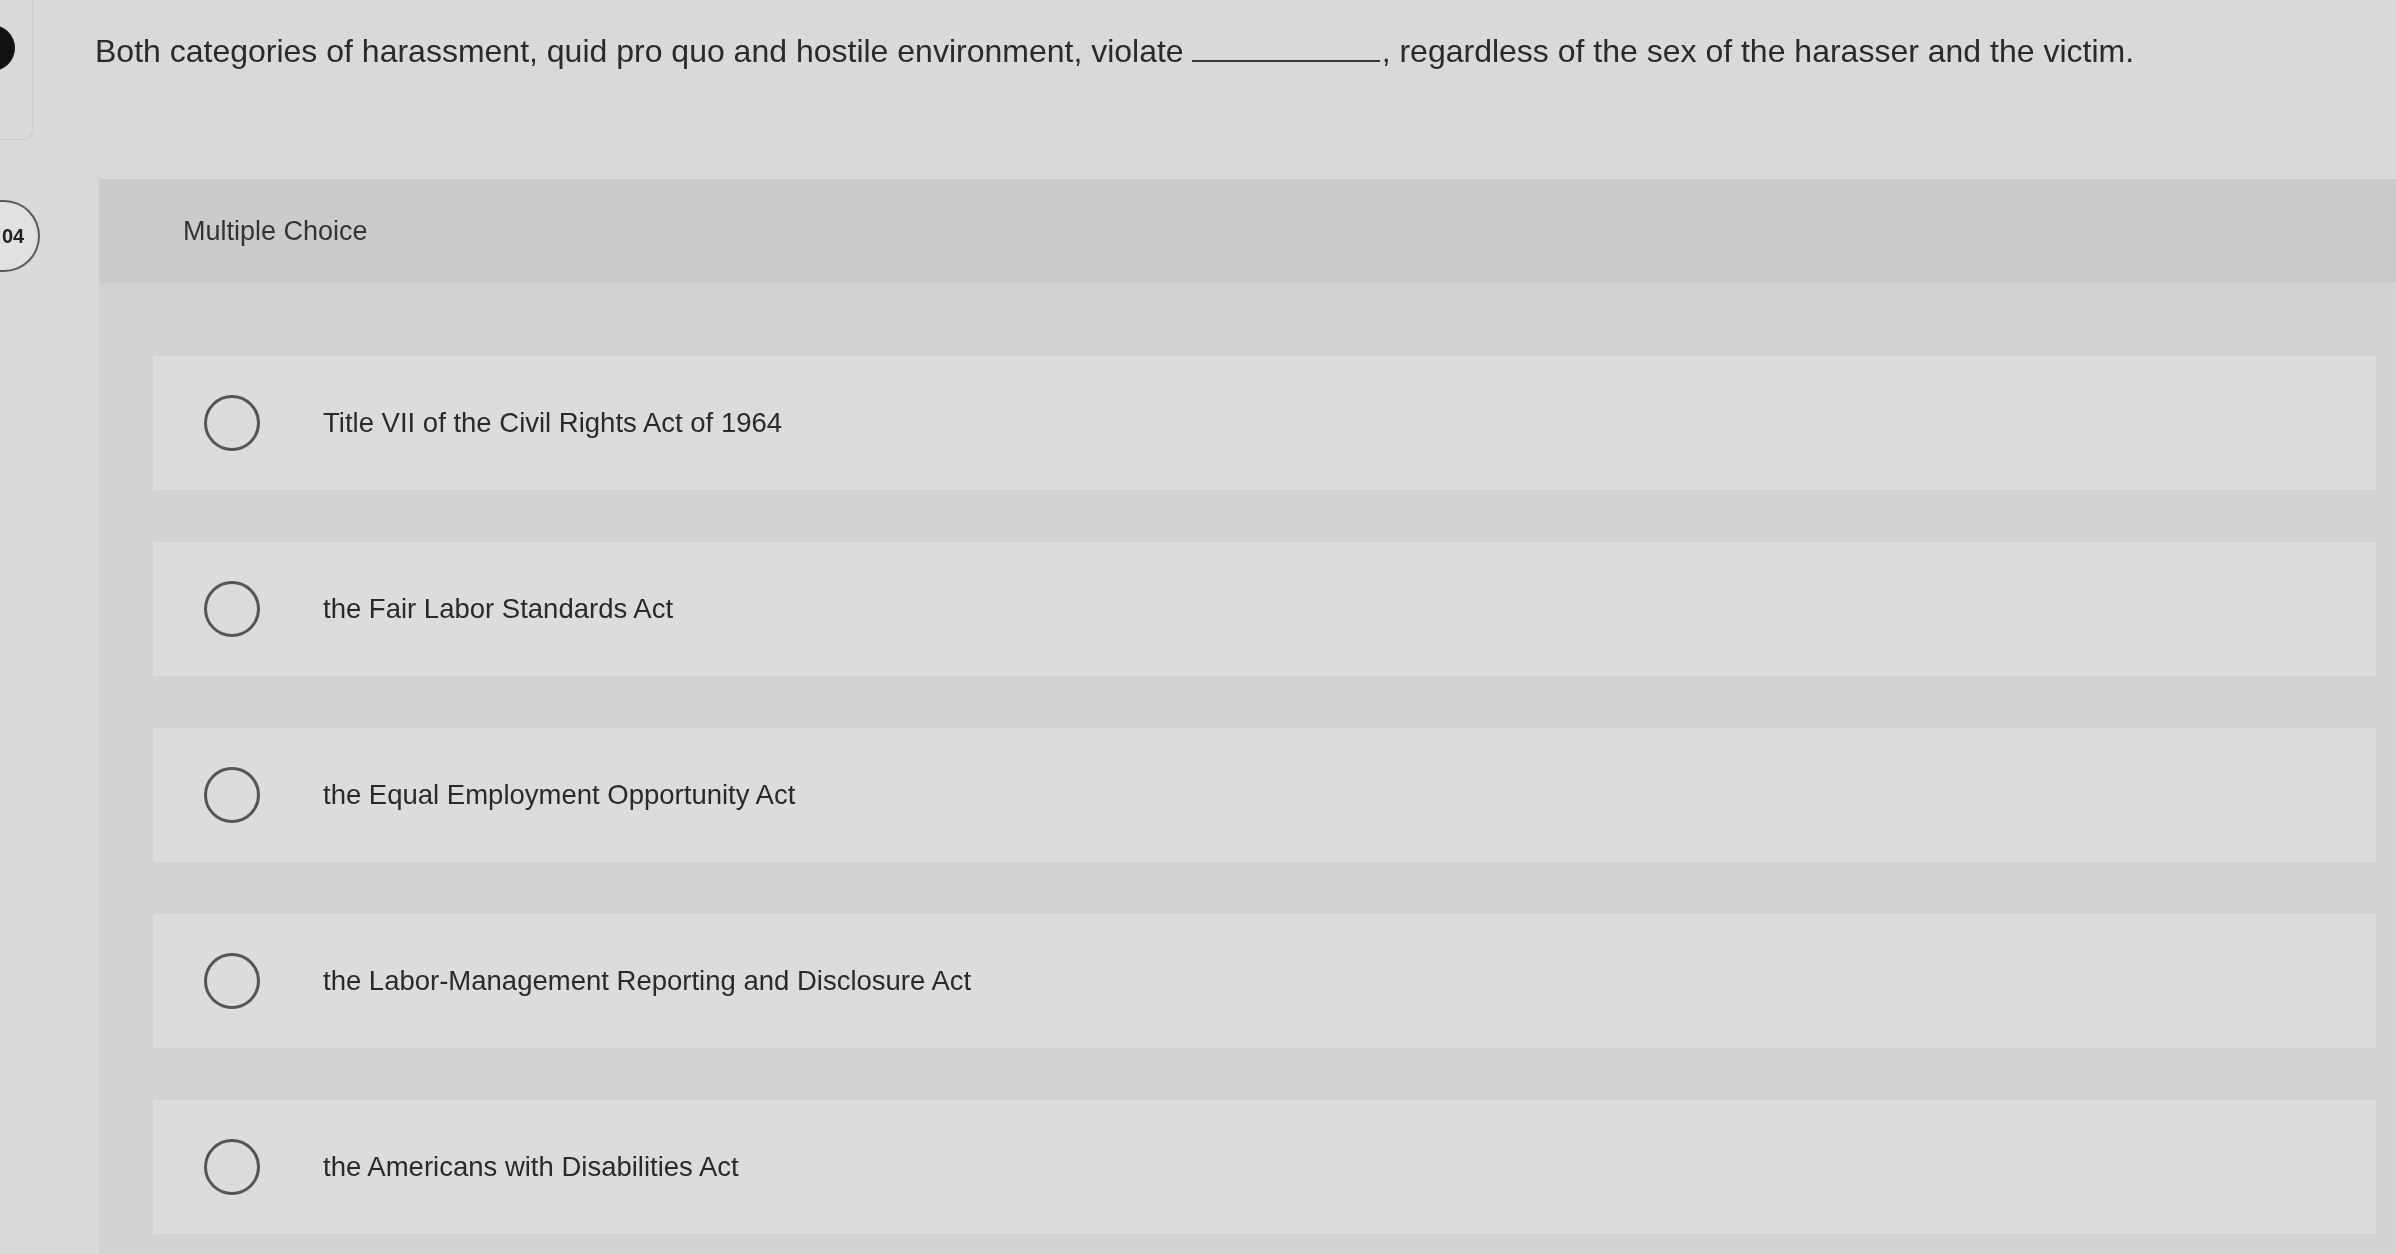 The width and height of the screenshot is (2396, 1254). I want to click on option-text: the Americans with Disabilities Act, so click(531, 1167).